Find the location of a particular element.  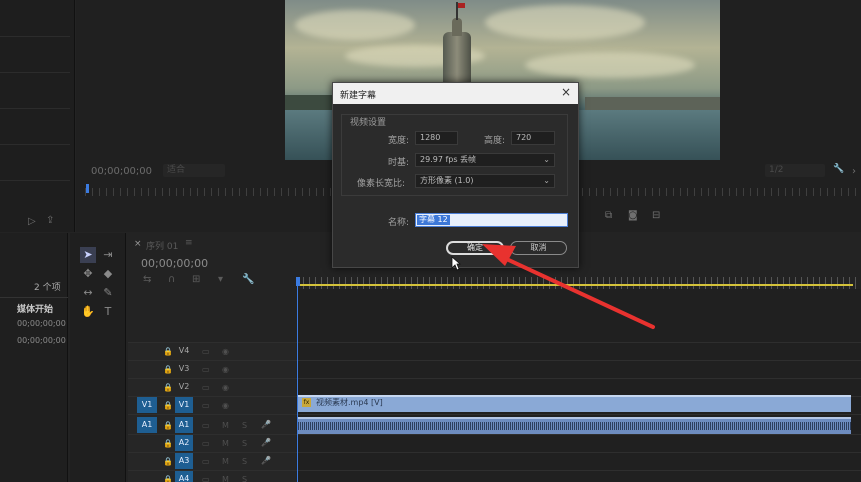

track-label-v2: V2 is located at coordinates (184, 387).